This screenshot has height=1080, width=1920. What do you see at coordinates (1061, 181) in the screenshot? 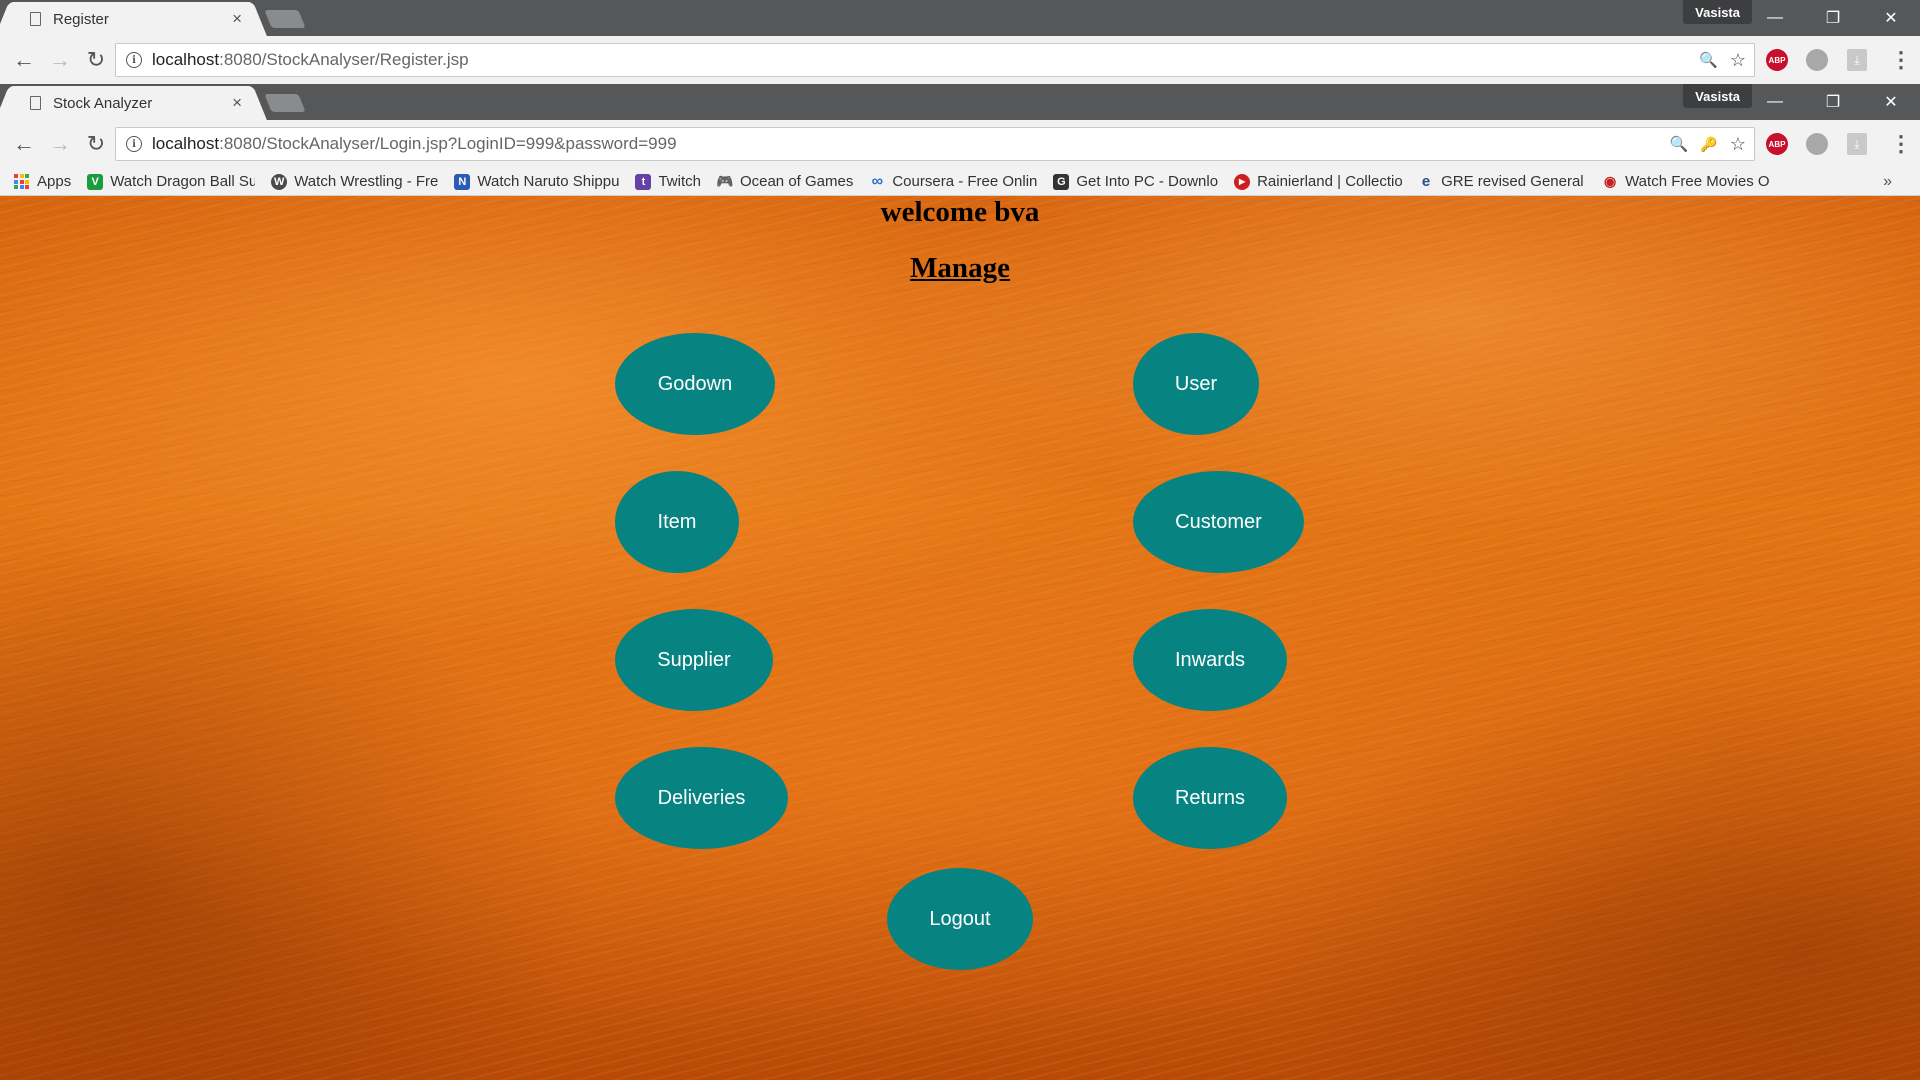
I see `get-into-pc-icon: G` at bounding box center [1061, 181].